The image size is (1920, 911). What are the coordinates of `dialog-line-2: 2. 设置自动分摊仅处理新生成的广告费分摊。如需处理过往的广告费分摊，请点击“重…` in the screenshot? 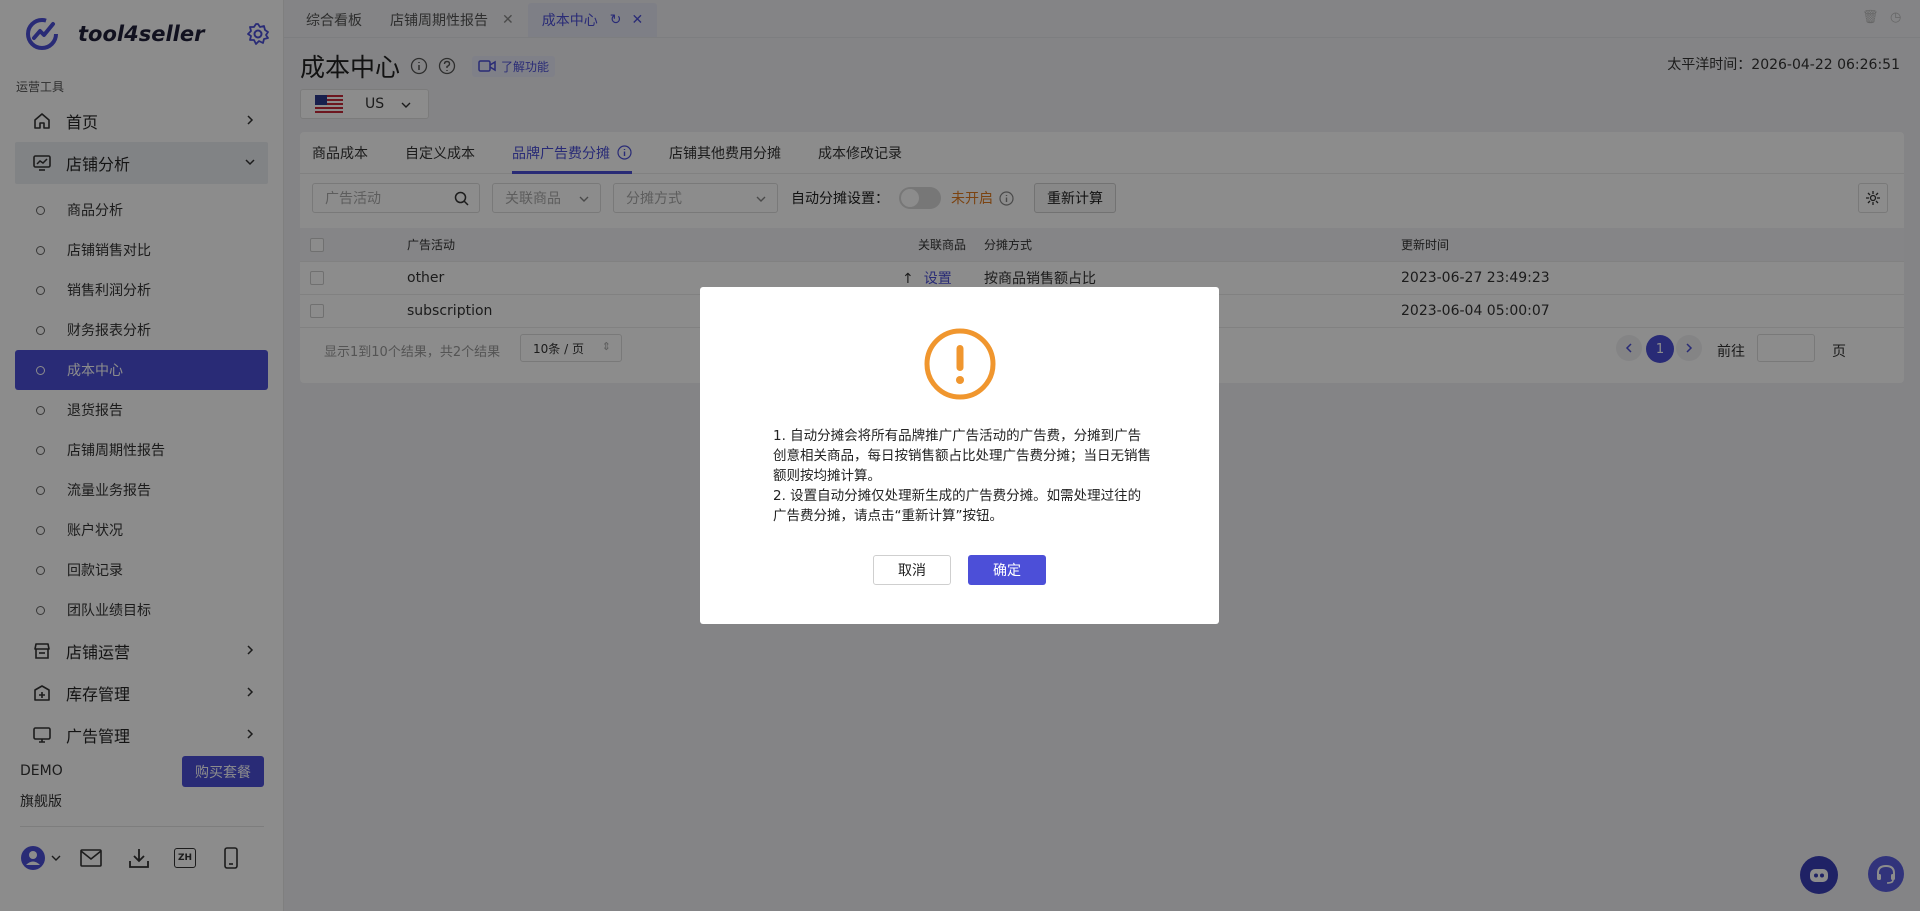 It's located at (957, 506).